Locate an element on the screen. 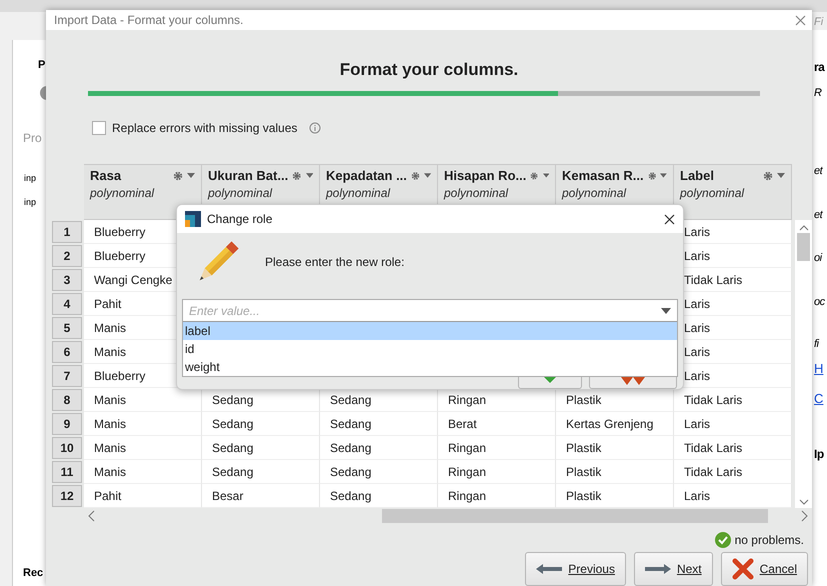 This screenshot has width=827, height=586. row-number: 4 is located at coordinates (67, 304).